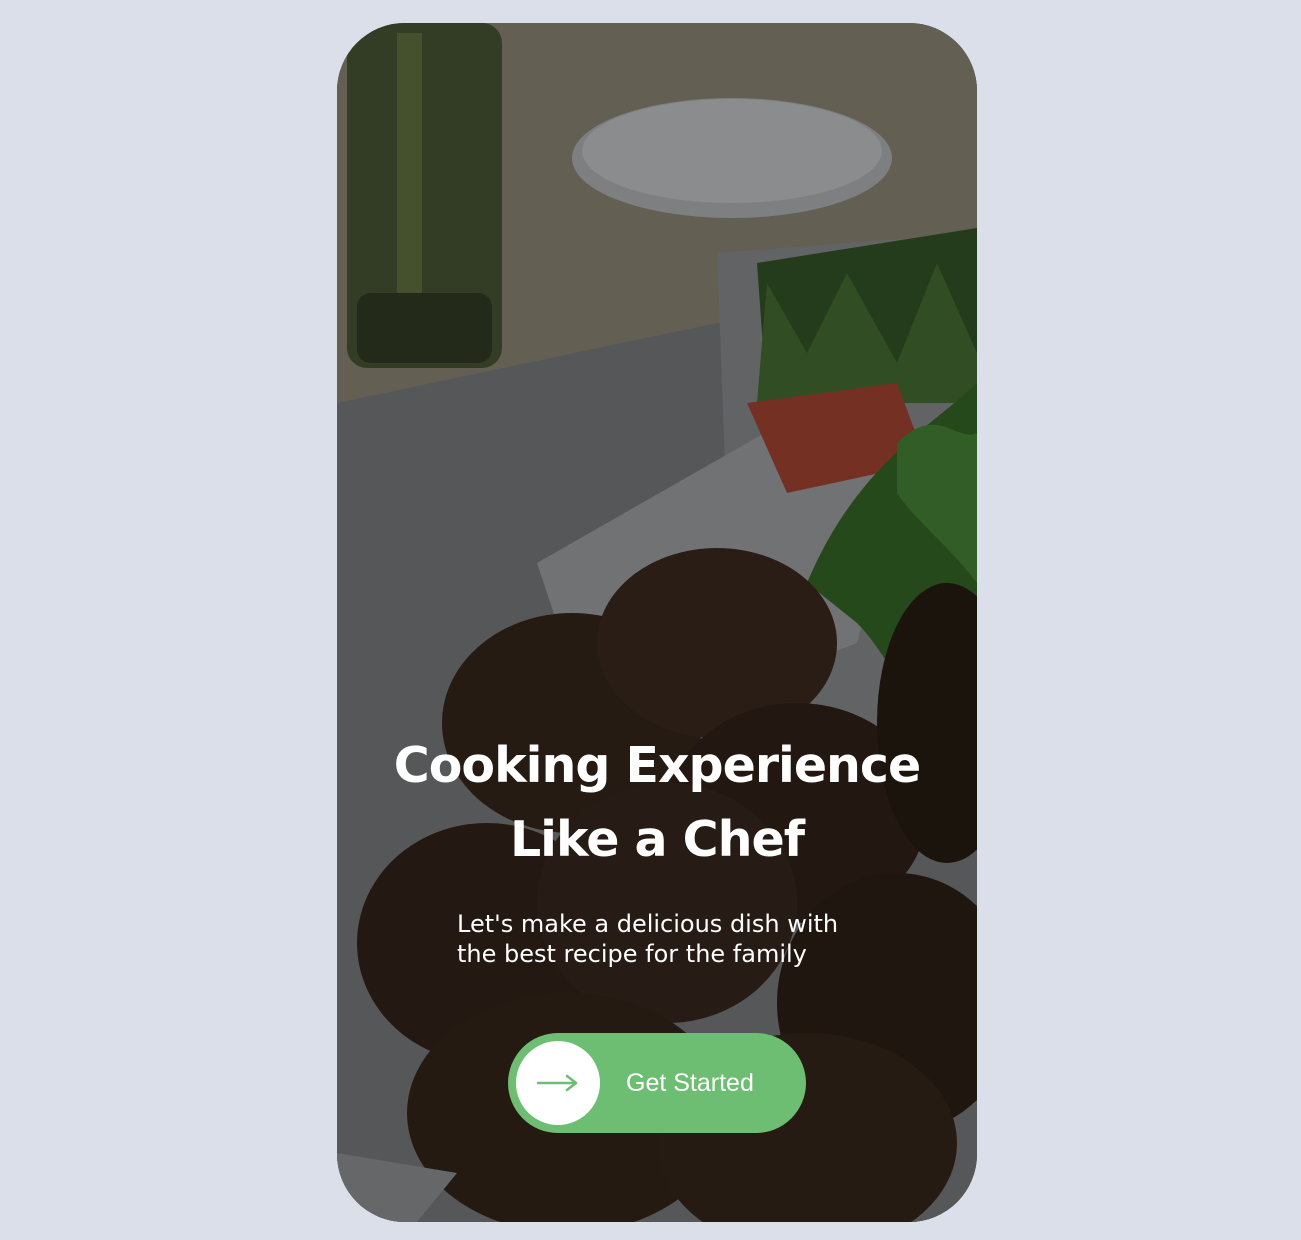  I want to click on page-title: Cooking Experience Like a Chef, so click(657, 803).